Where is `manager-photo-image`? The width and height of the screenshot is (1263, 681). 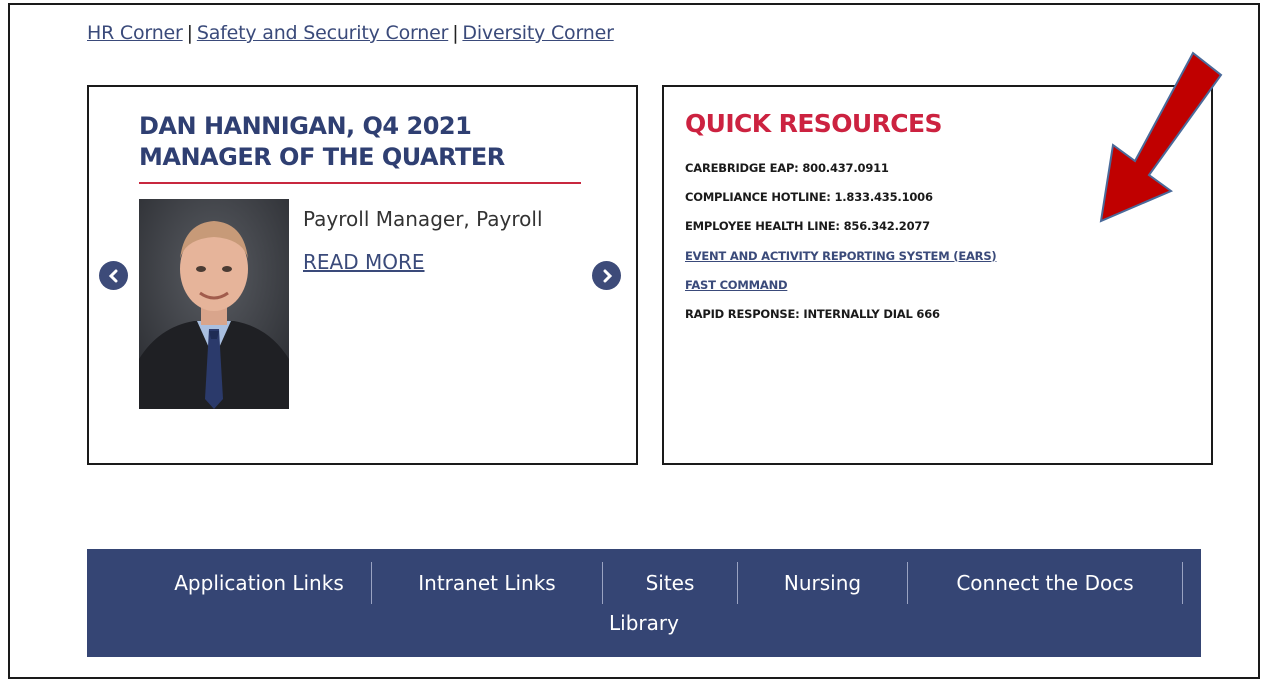
manager-photo-image is located at coordinates (214, 304).